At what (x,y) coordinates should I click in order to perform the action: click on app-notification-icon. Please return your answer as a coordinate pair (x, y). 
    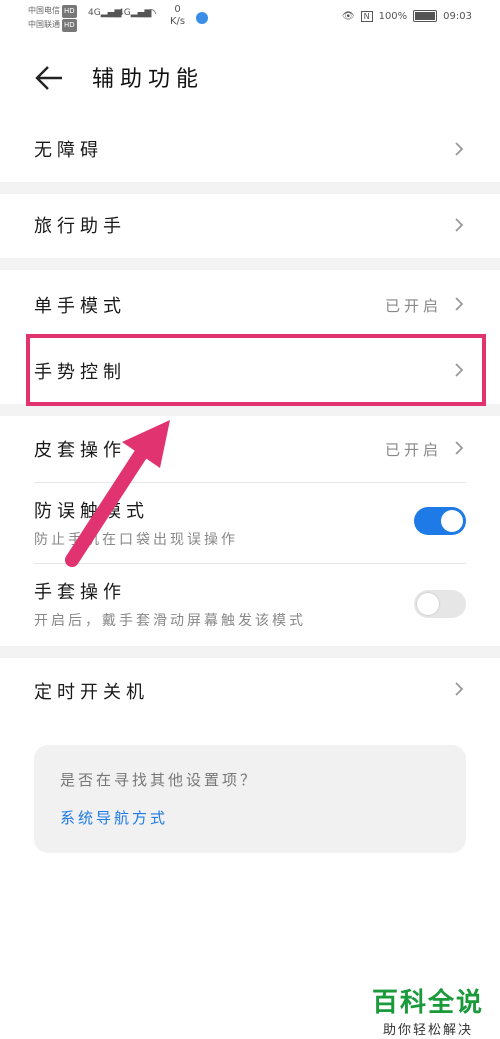
    Looking at the image, I should click on (202, 18).